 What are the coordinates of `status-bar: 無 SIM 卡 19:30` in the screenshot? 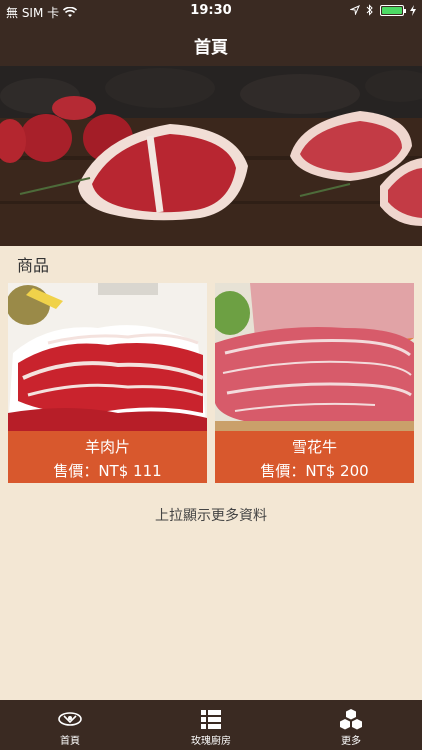 It's located at (211, 11).